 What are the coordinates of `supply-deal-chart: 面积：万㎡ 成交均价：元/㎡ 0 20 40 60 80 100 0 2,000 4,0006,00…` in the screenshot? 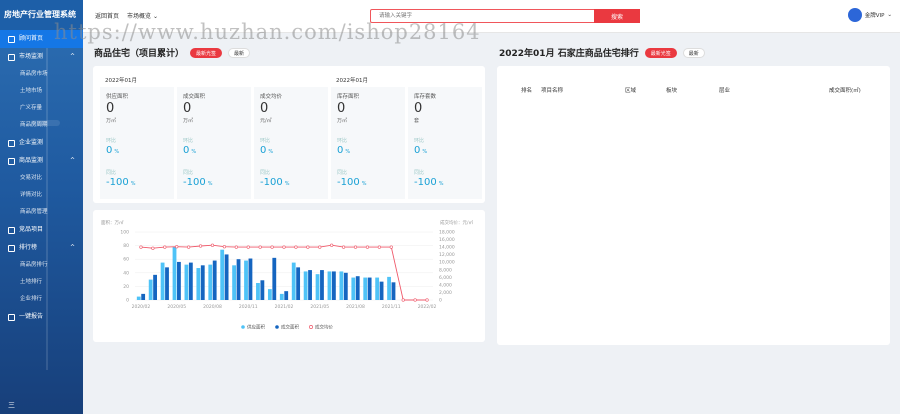 It's located at (287, 275).